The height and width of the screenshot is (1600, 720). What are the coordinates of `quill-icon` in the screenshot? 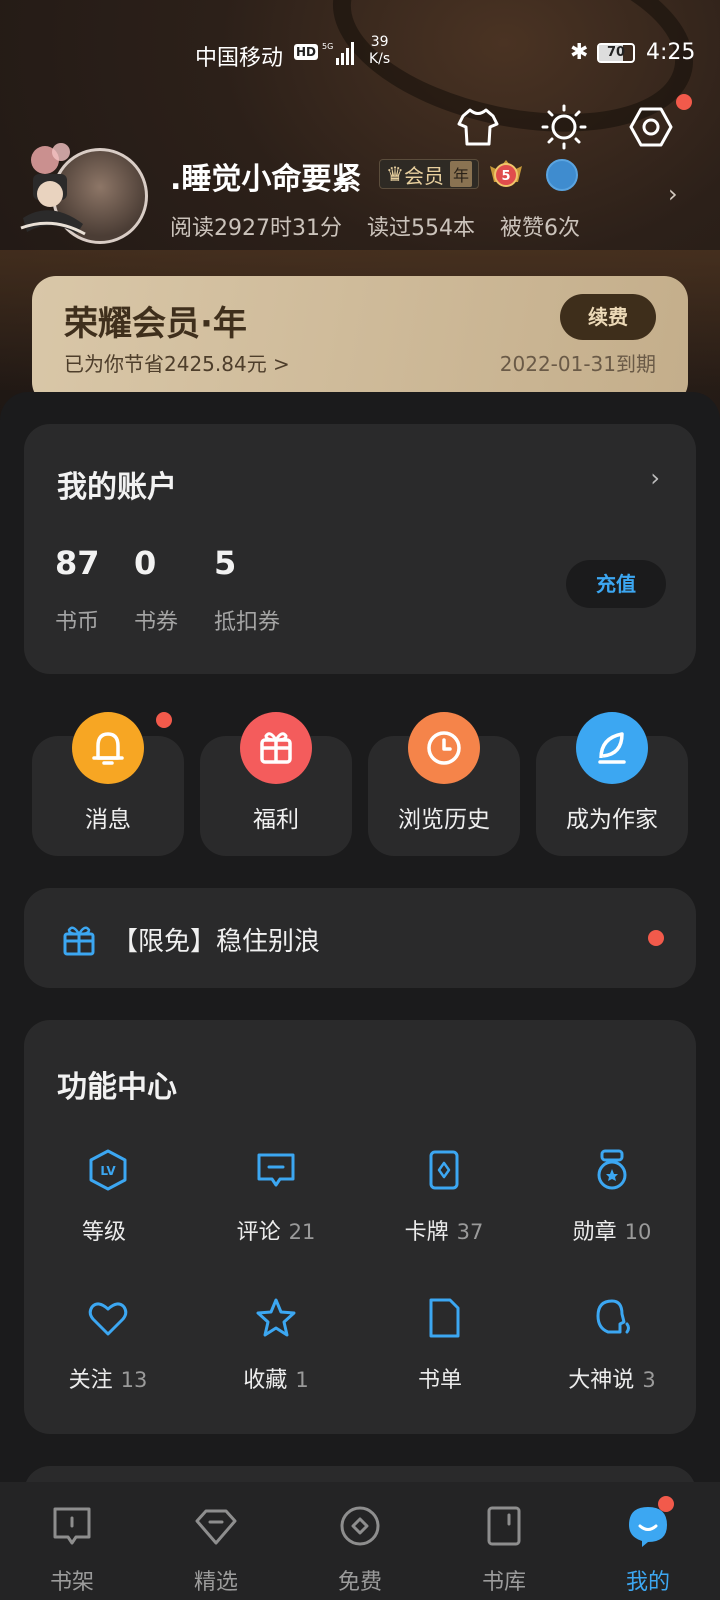 It's located at (612, 748).